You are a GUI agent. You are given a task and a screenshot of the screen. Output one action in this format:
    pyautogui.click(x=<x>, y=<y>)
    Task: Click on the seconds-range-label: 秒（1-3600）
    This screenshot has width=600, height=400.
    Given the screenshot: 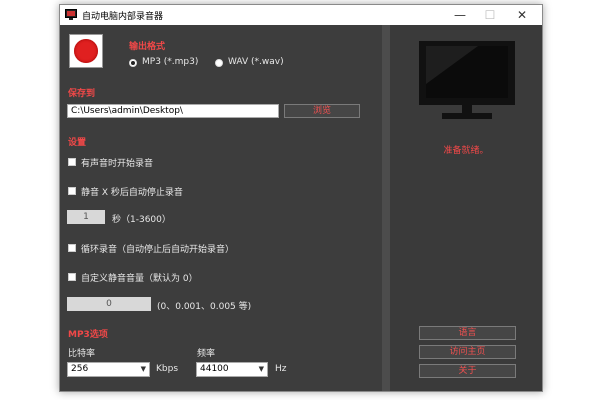 What is the action you would take?
    pyautogui.click(x=141, y=220)
    